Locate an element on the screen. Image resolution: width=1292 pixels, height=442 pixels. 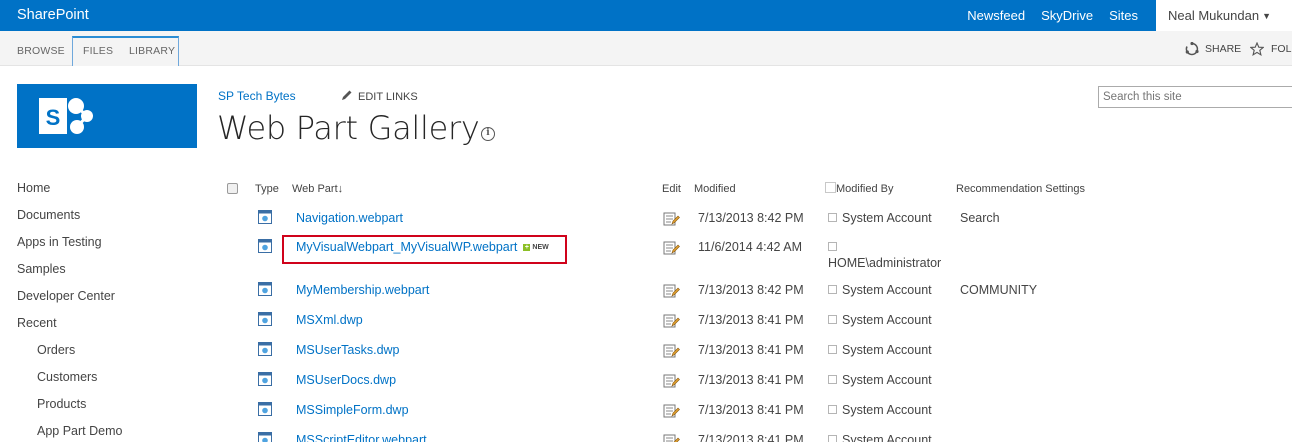
user-menu: Neal Mukundan ▼ is located at coordinates (1224, 15).